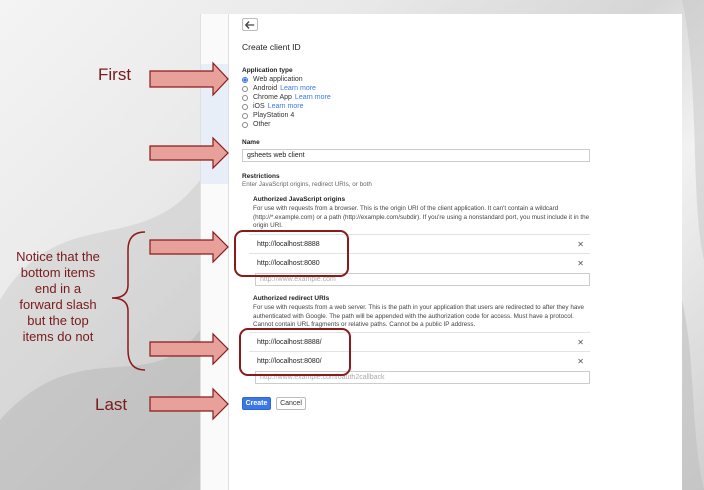  I want to click on annotation-arrows, so click(170, 241).